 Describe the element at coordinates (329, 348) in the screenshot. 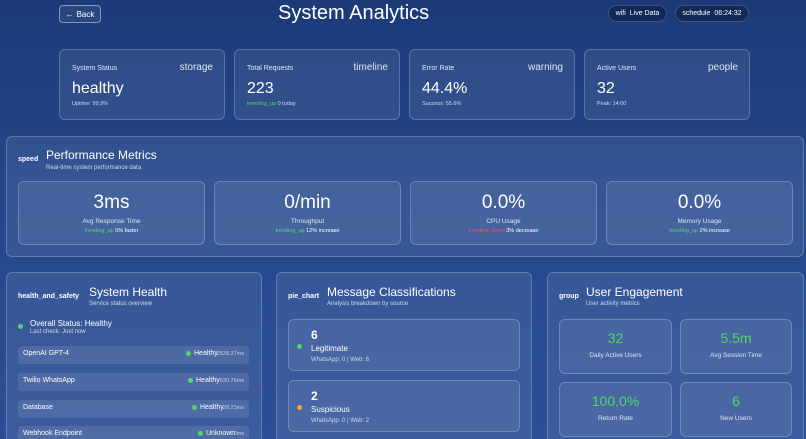

I see `classification-label: Legitimate` at that location.